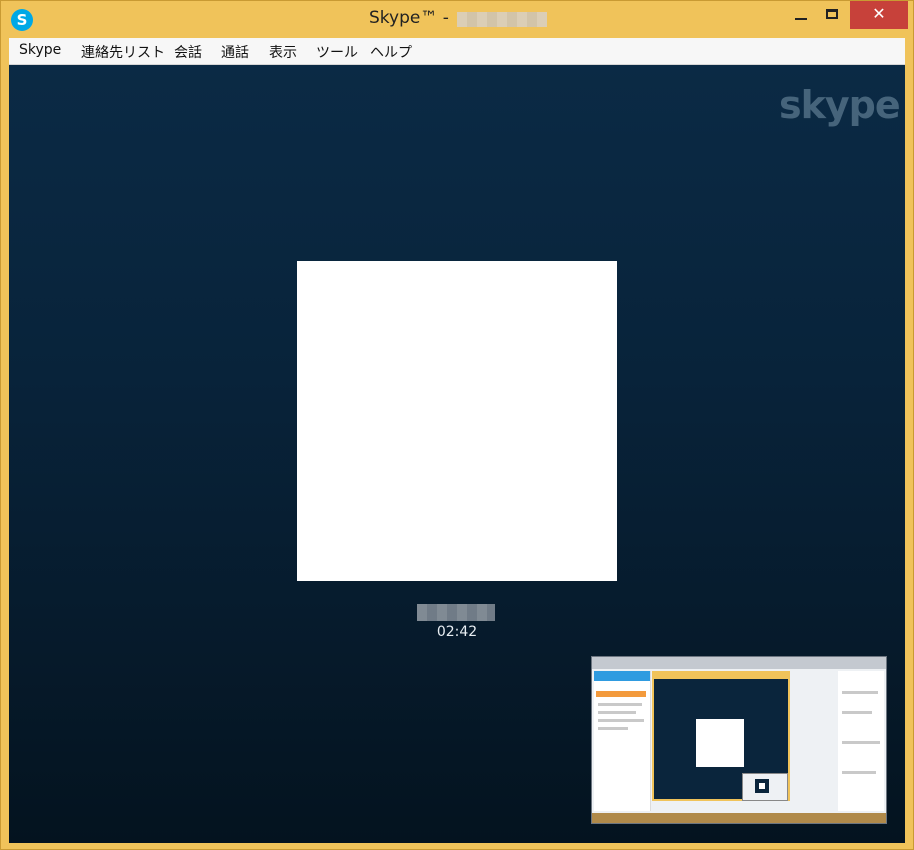  What do you see at coordinates (739, 818) in the screenshot?
I see `preview-taskbar` at bounding box center [739, 818].